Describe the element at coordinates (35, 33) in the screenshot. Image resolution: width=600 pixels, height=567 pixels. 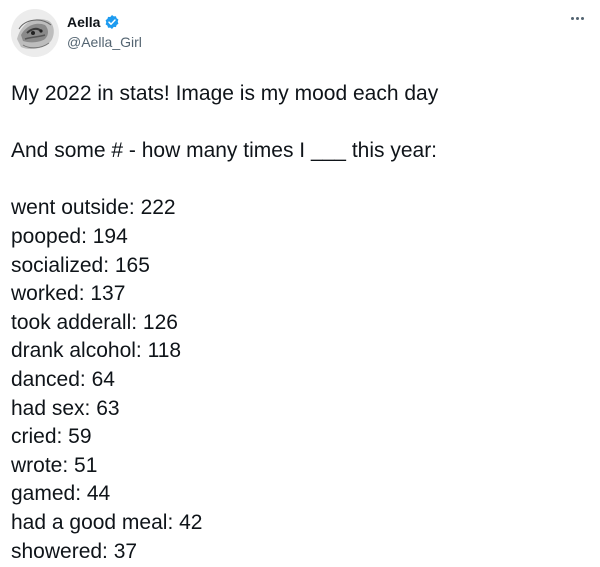
I see `avatar` at that location.